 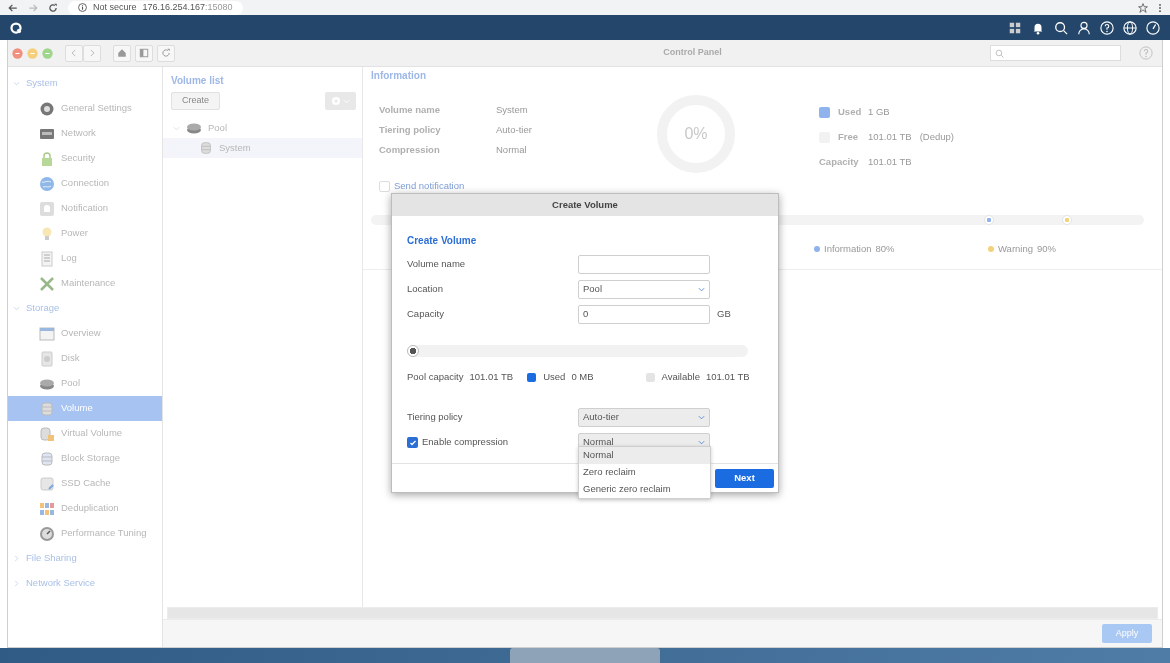 What do you see at coordinates (885, 248) in the screenshot?
I see `threshold-value: 80%` at bounding box center [885, 248].